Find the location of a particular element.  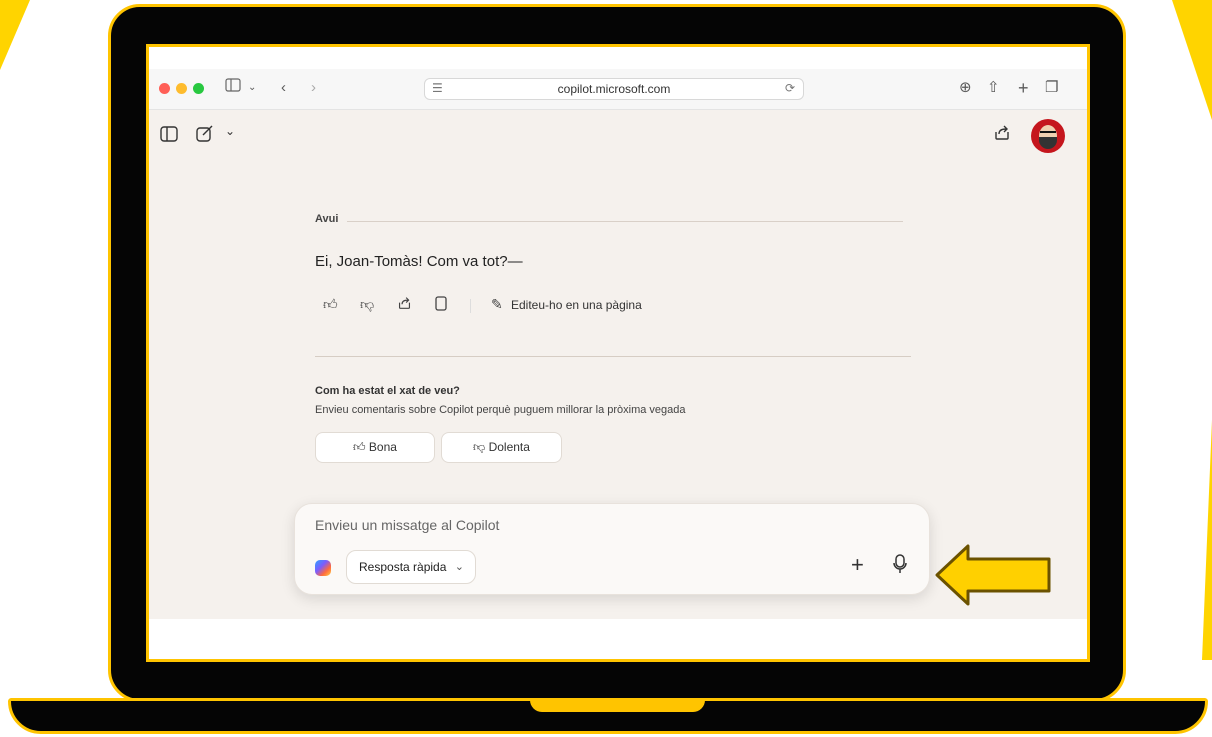

maximize-window-button is located at coordinates (198, 88).